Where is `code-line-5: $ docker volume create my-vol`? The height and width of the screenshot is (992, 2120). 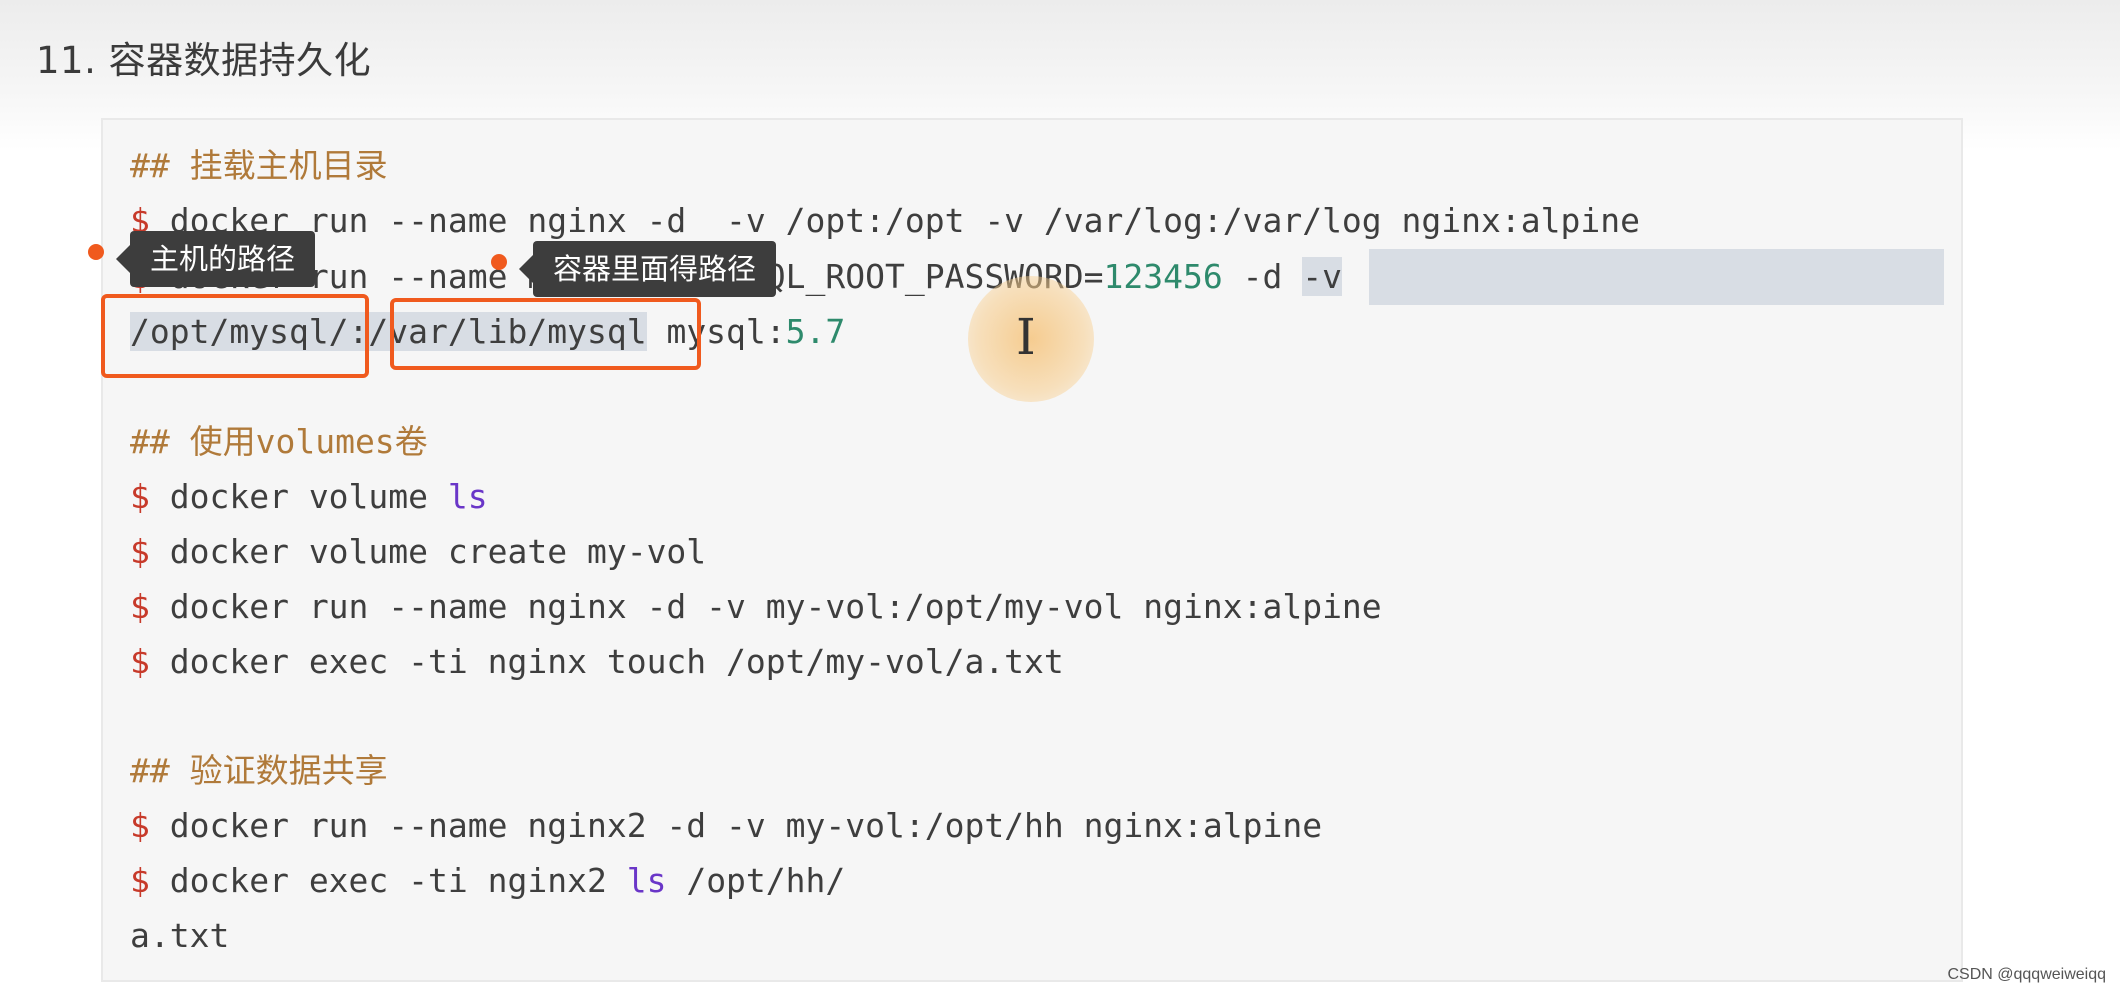
code-line-5: $ docker volume create my-vol is located at coordinates (418, 551).